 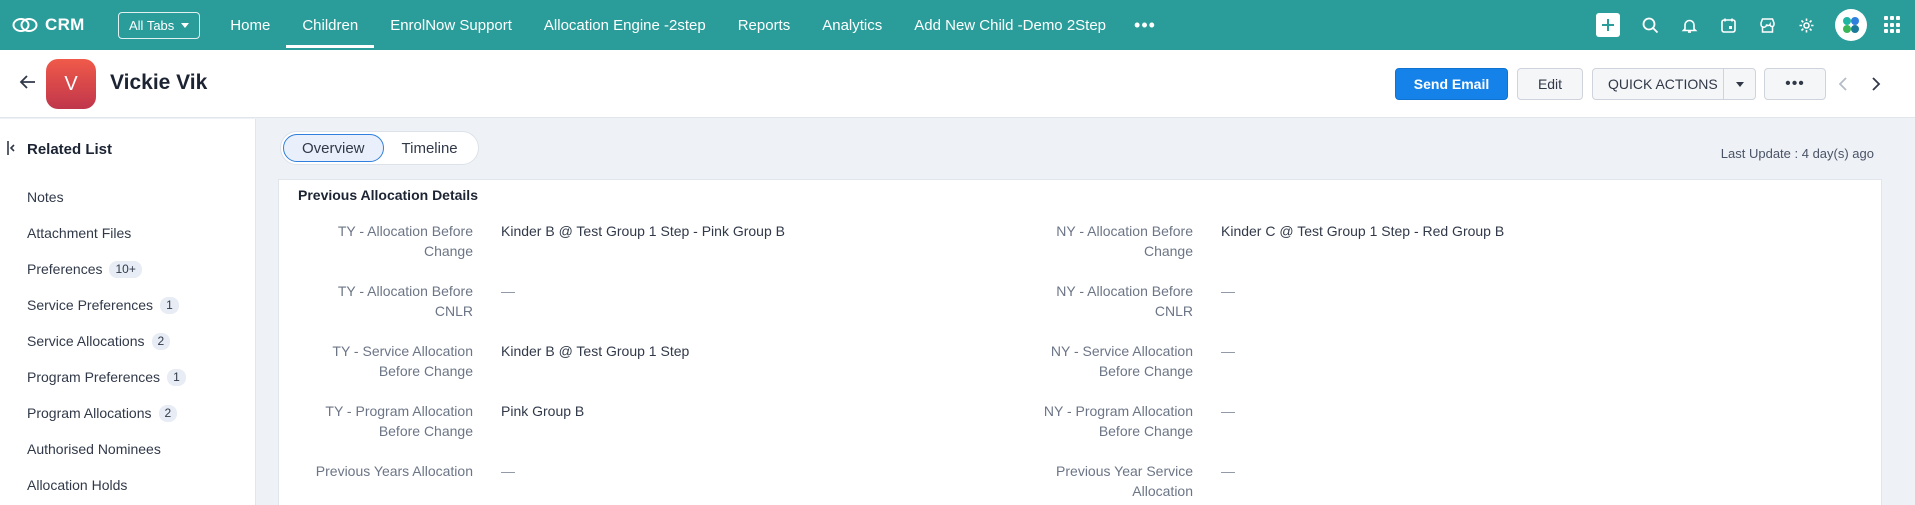 What do you see at coordinates (45, 197) in the screenshot?
I see `sidebar-item-label: Notes` at bounding box center [45, 197].